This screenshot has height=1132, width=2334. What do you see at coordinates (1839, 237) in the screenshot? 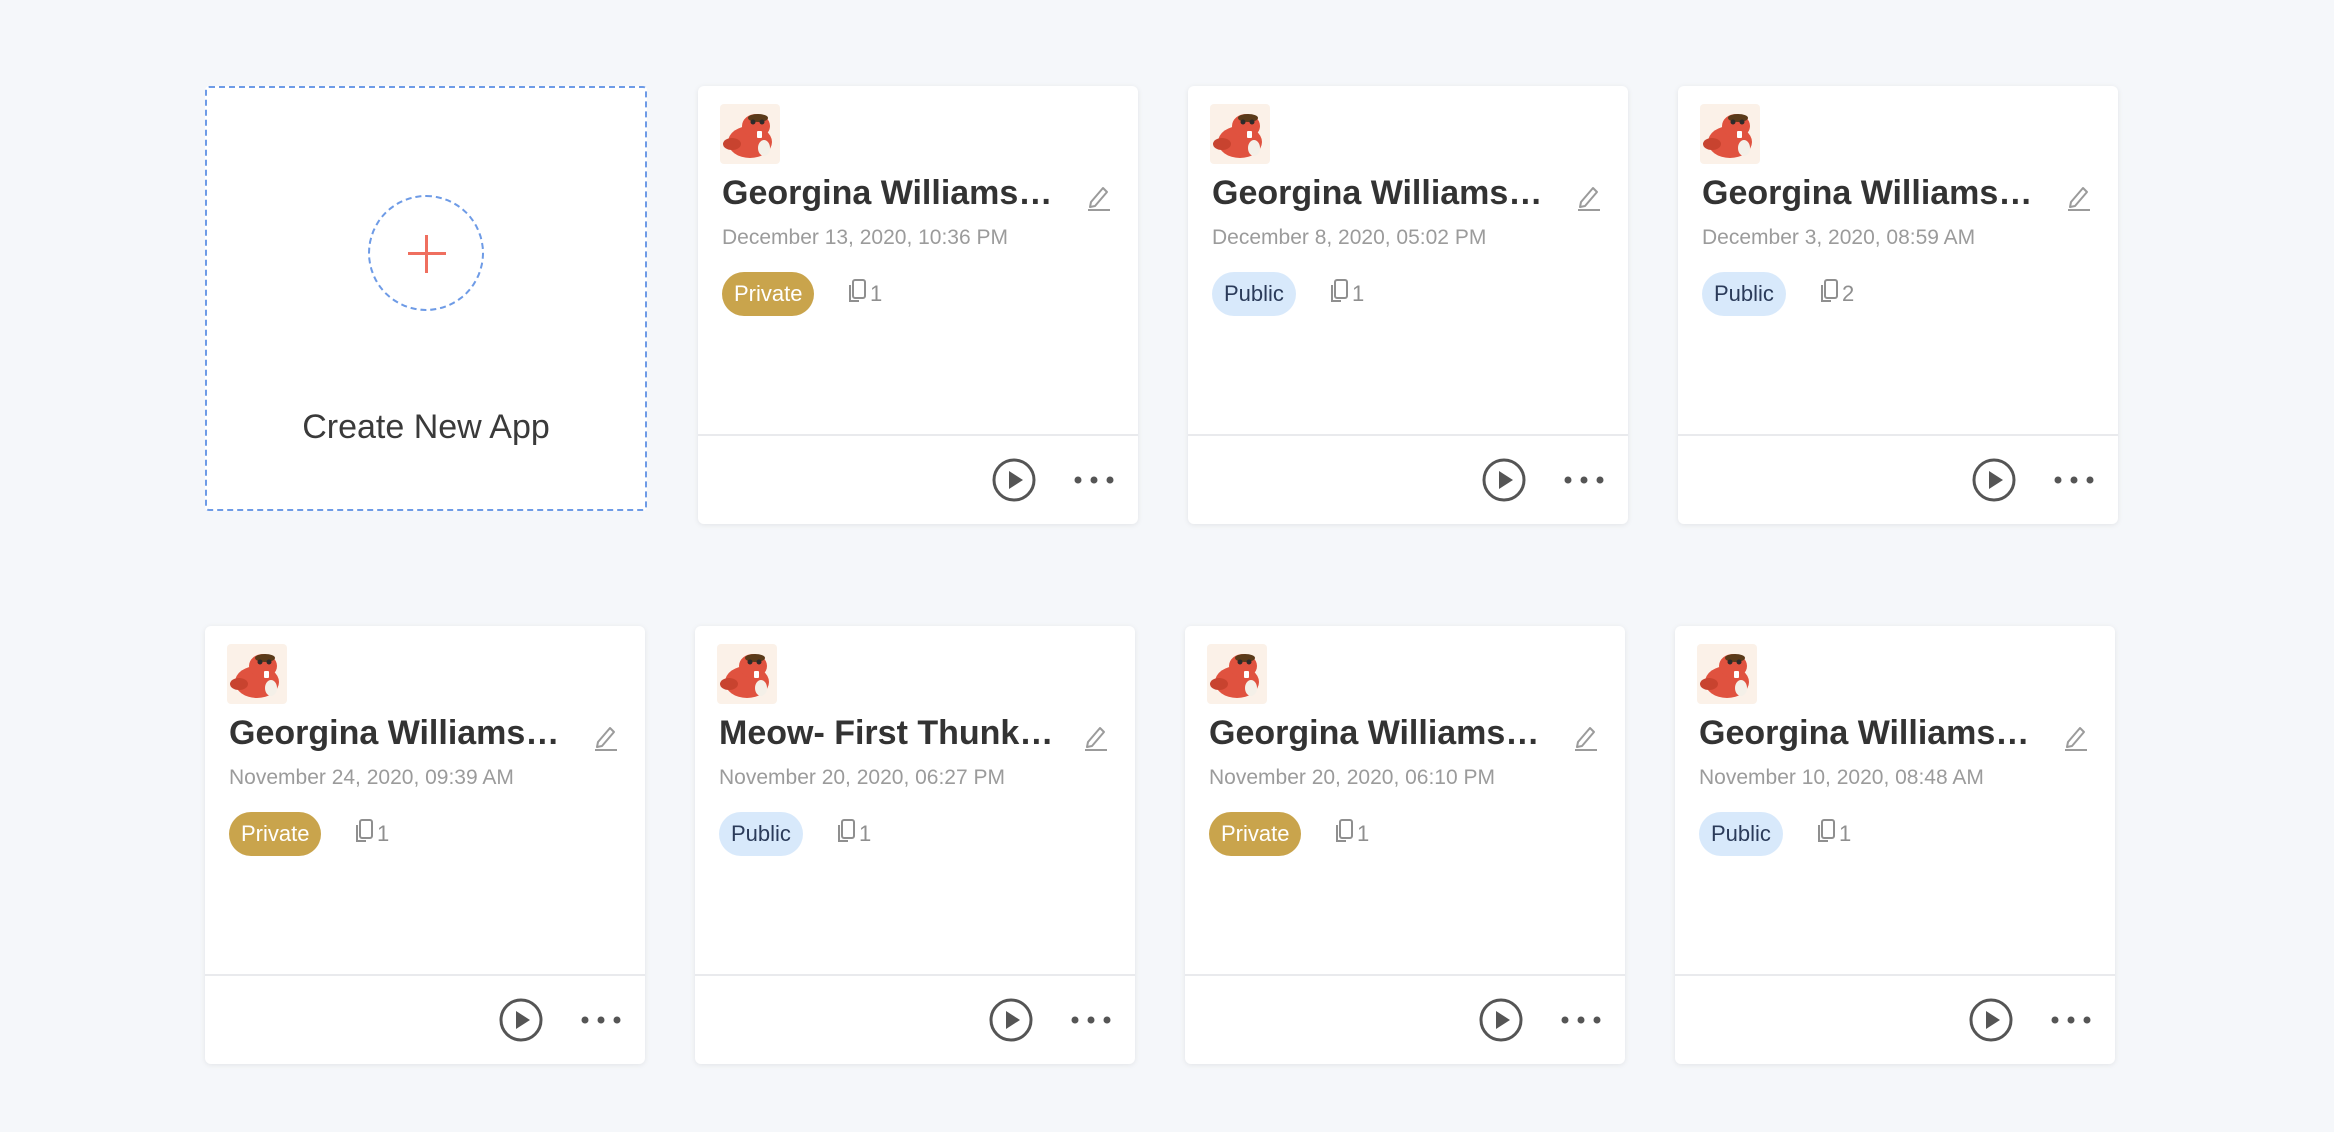
I see `app-date: December 3, 2020, 08:59 AM` at bounding box center [1839, 237].